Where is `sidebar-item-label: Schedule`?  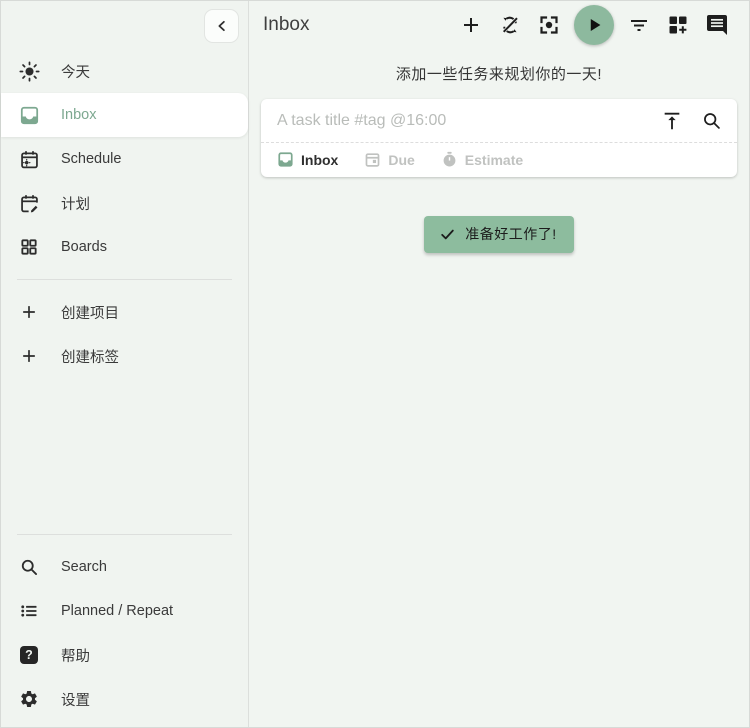
sidebar-item-label: Schedule is located at coordinates (91, 159).